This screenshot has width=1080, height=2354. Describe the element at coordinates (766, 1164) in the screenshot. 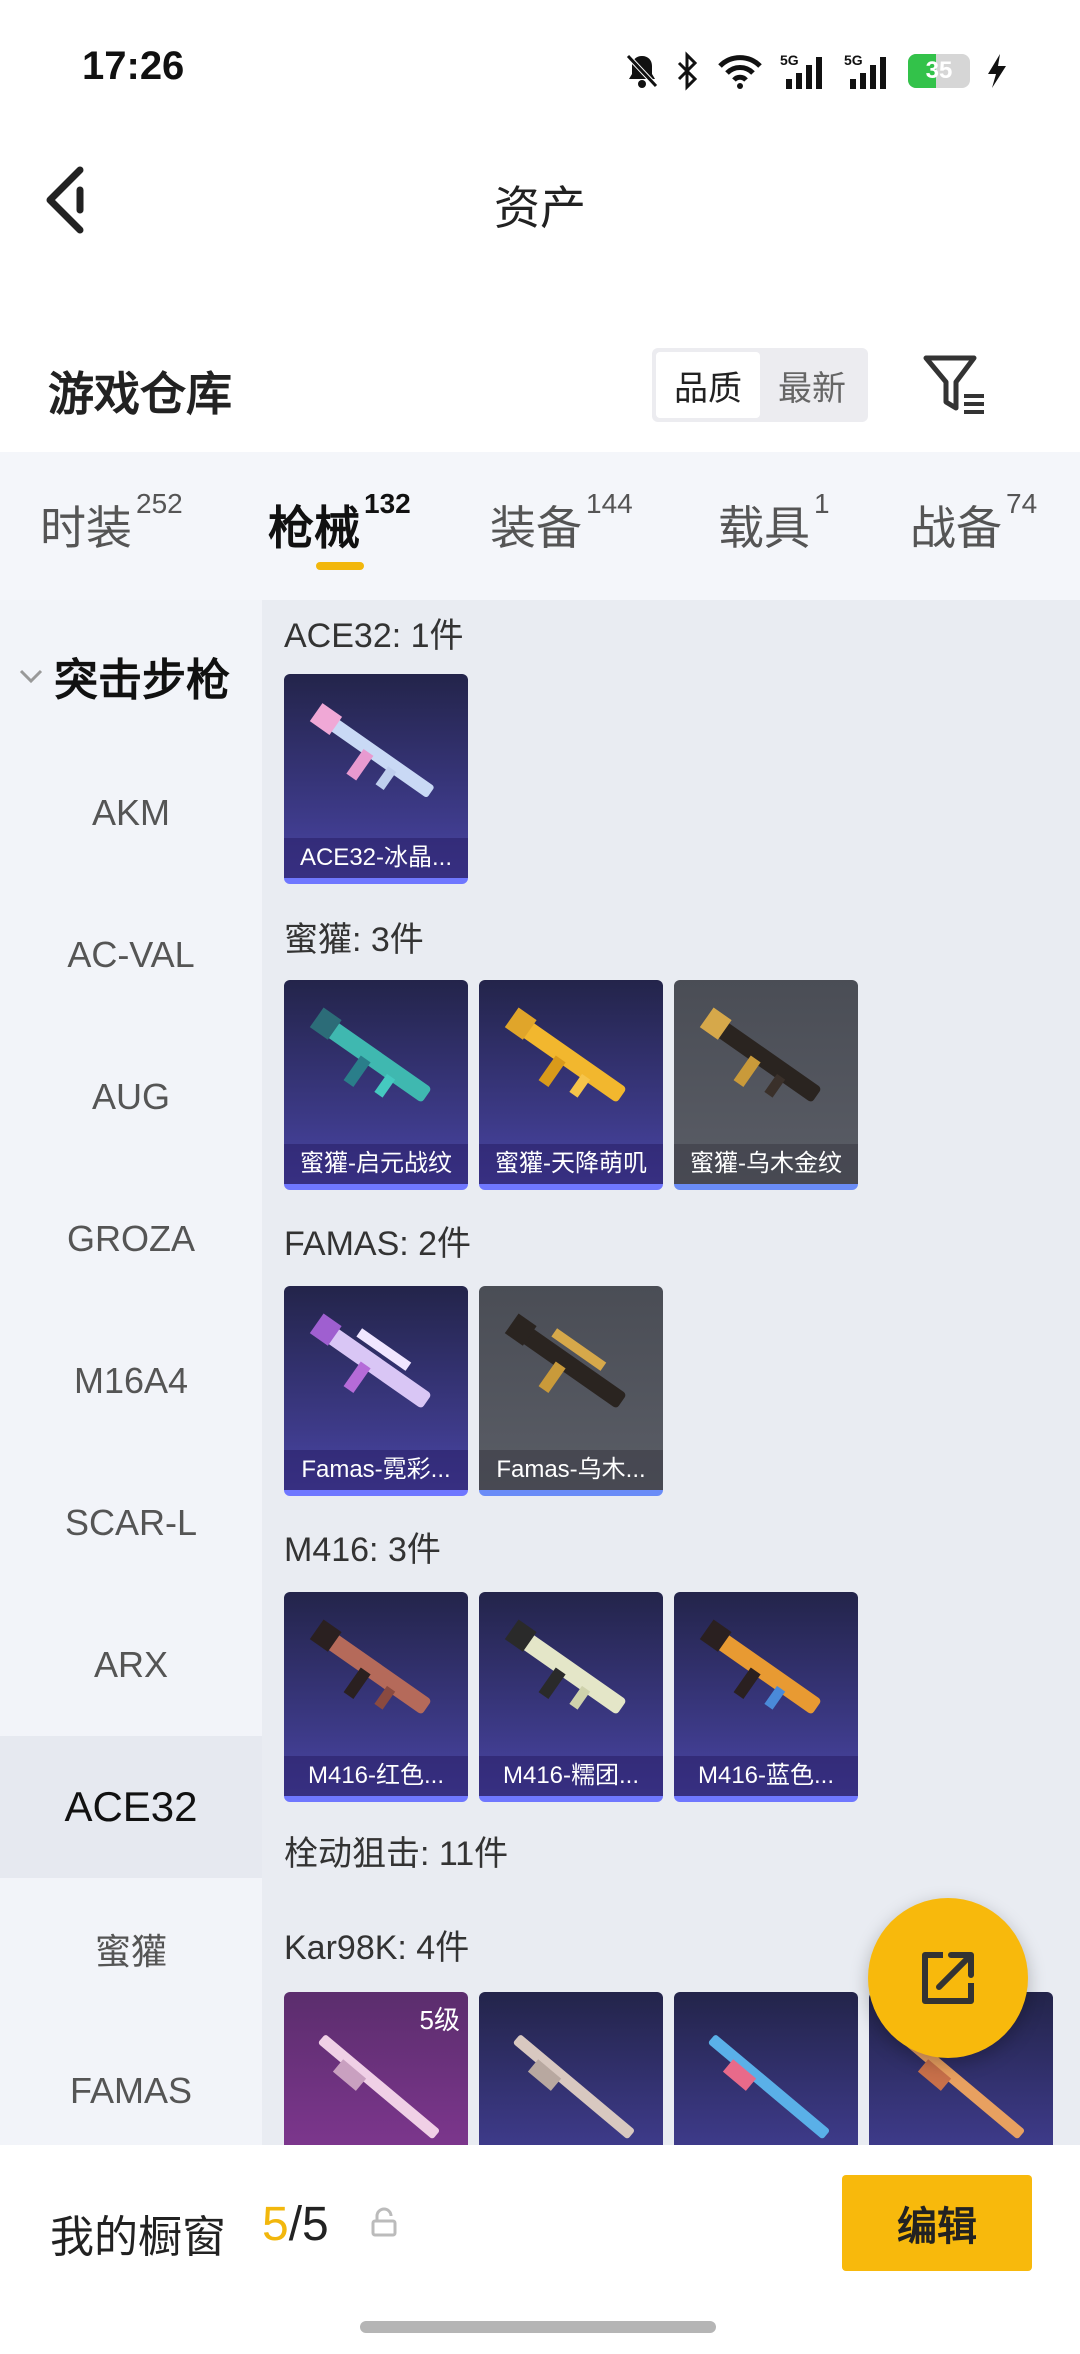

I see `skin-name: 蜜獾-乌木金纹` at that location.